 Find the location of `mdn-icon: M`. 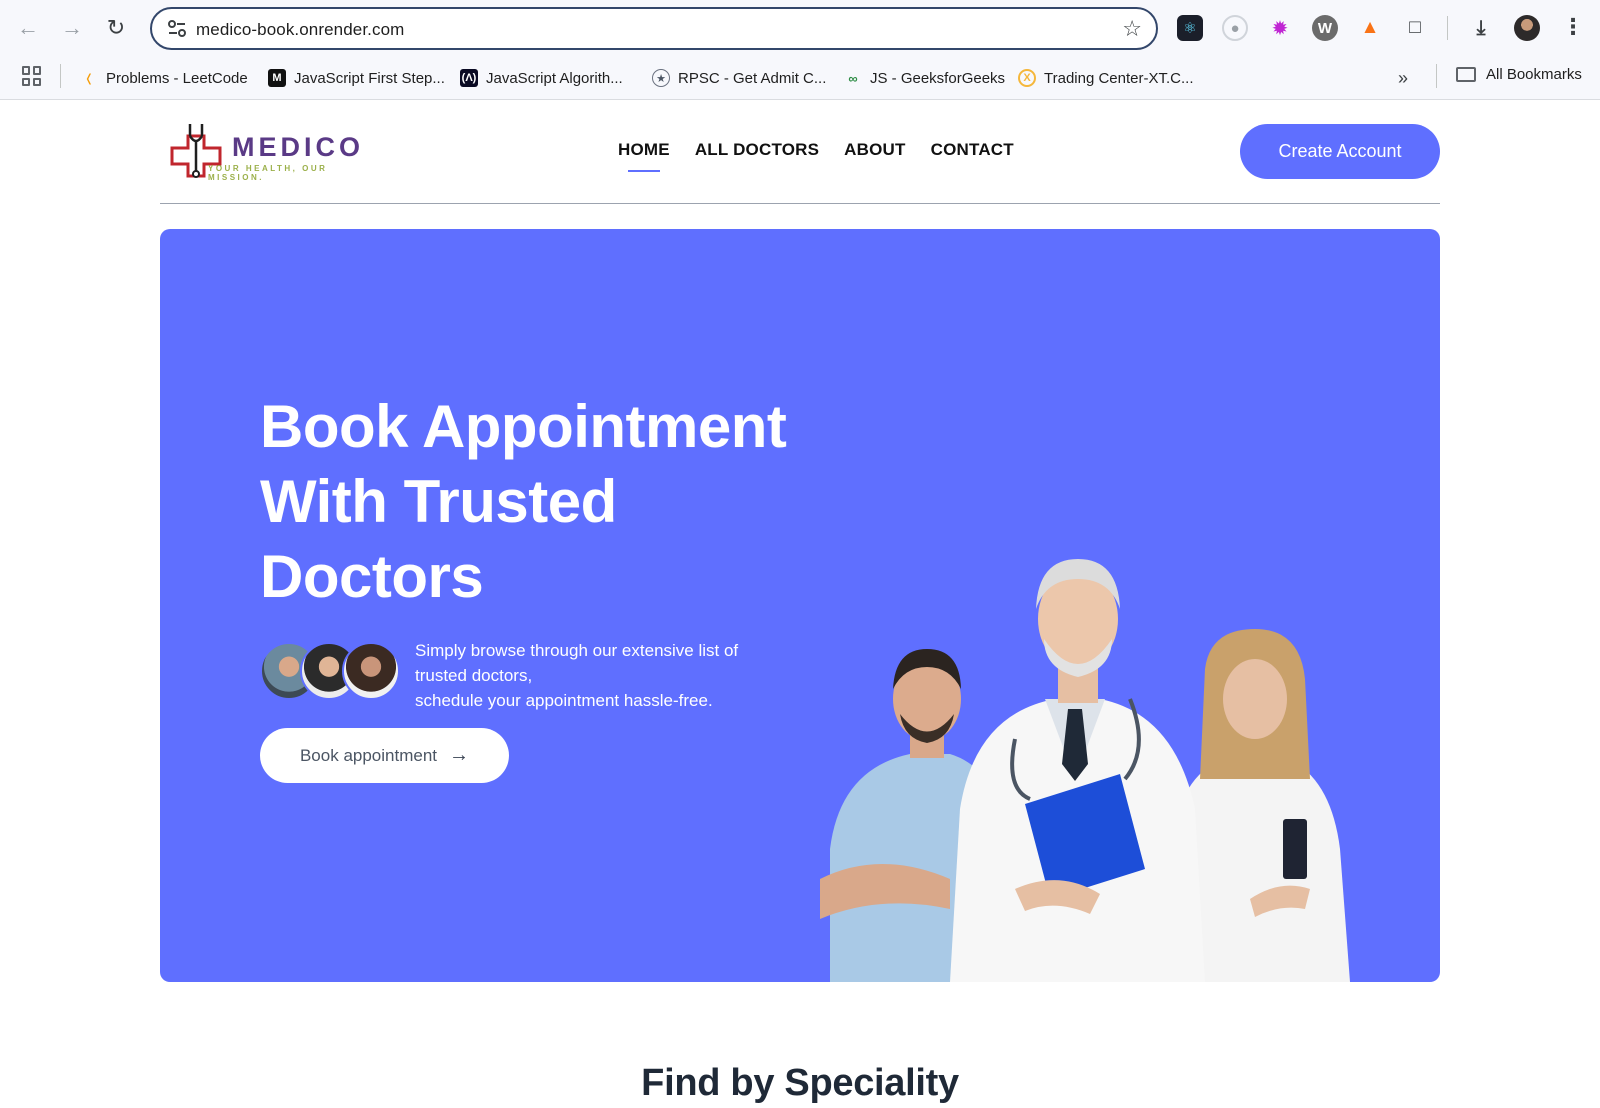

mdn-icon: M is located at coordinates (277, 78).